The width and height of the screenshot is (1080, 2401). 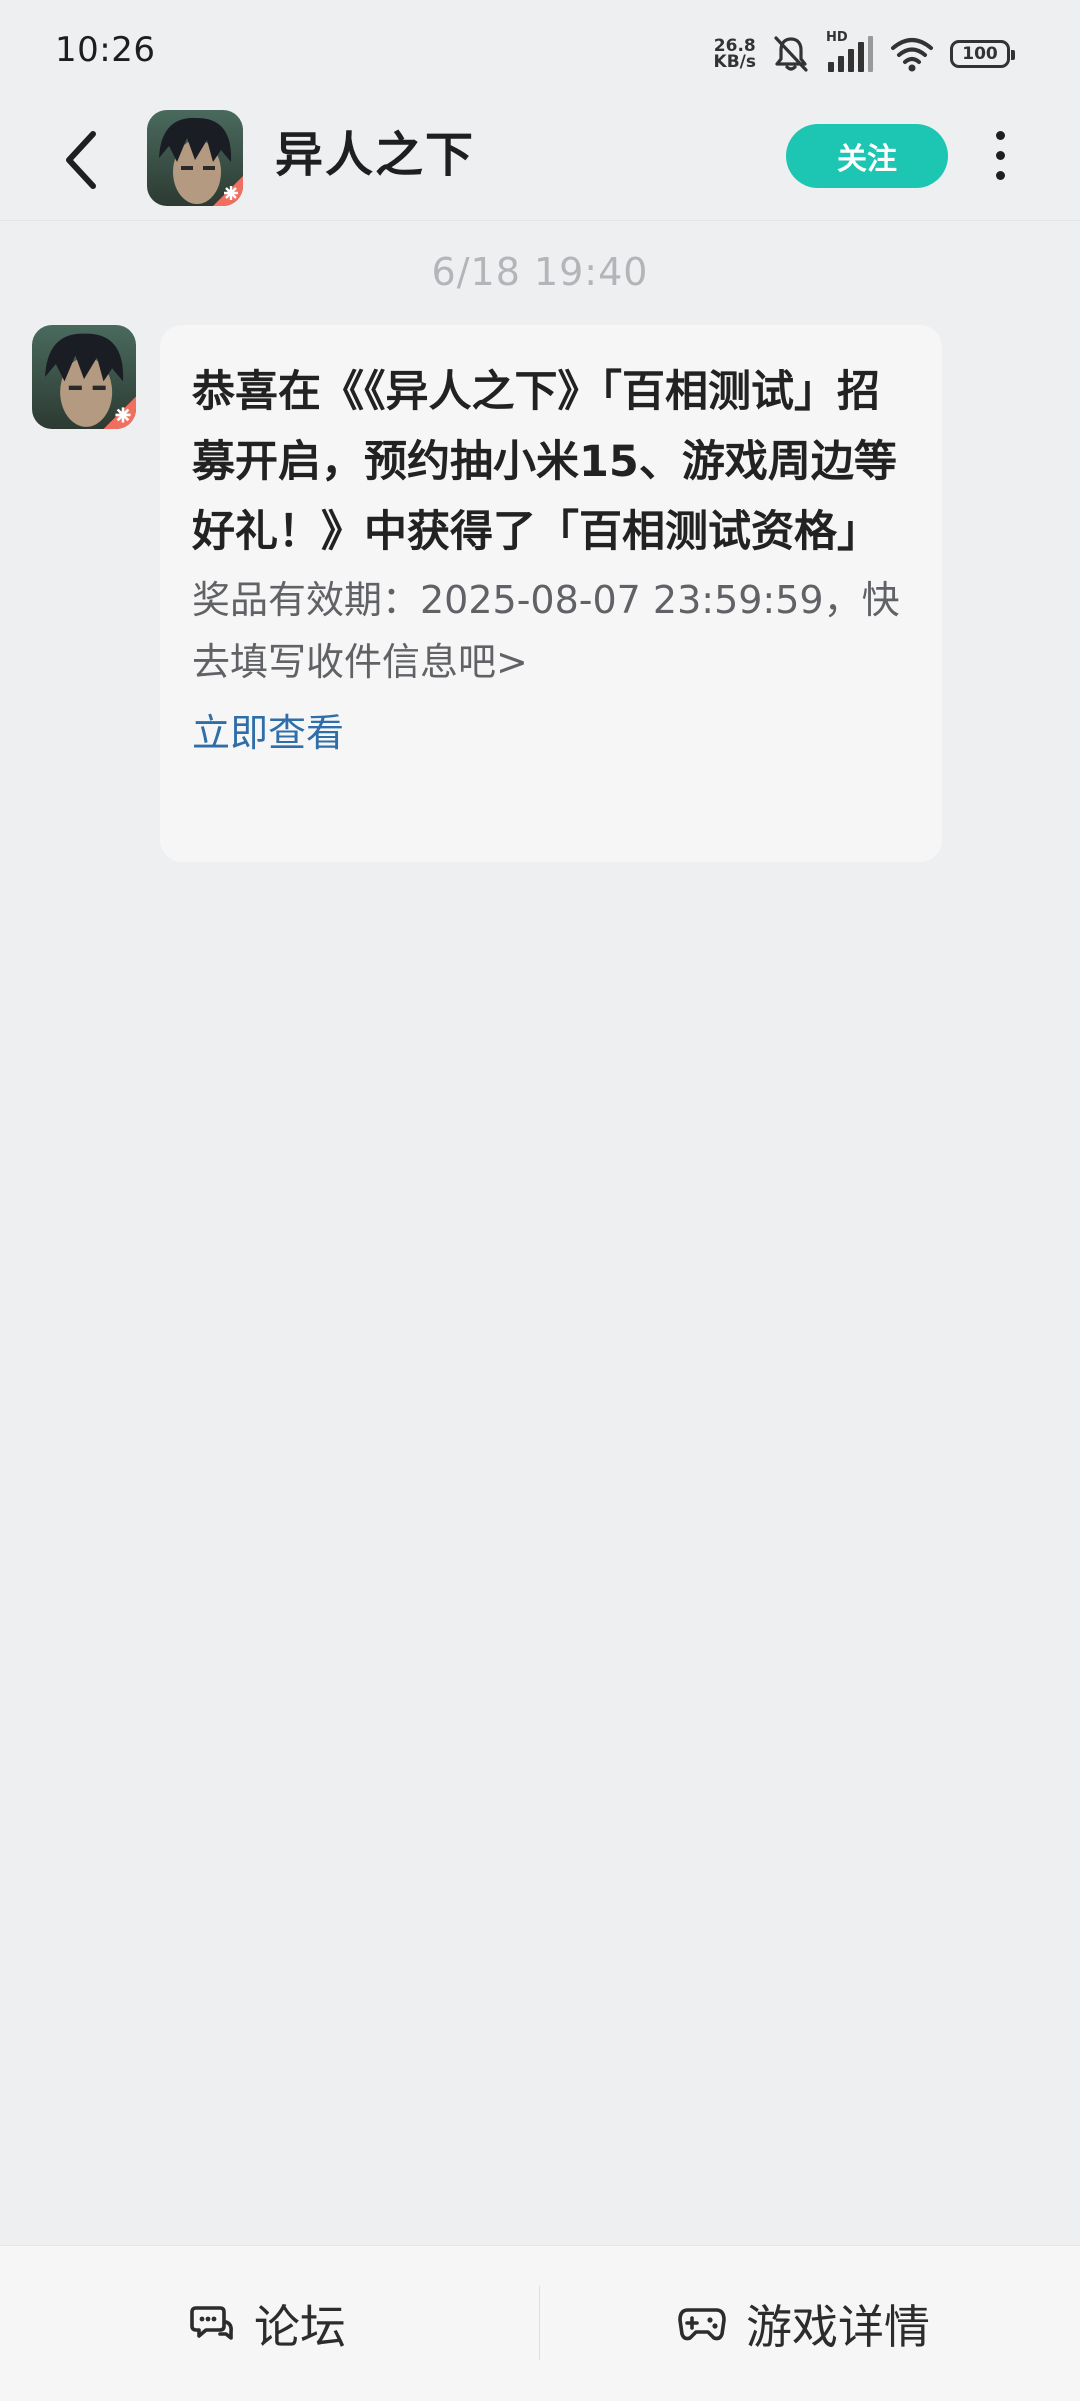 I want to click on more-options-button, so click(x=1000, y=155).